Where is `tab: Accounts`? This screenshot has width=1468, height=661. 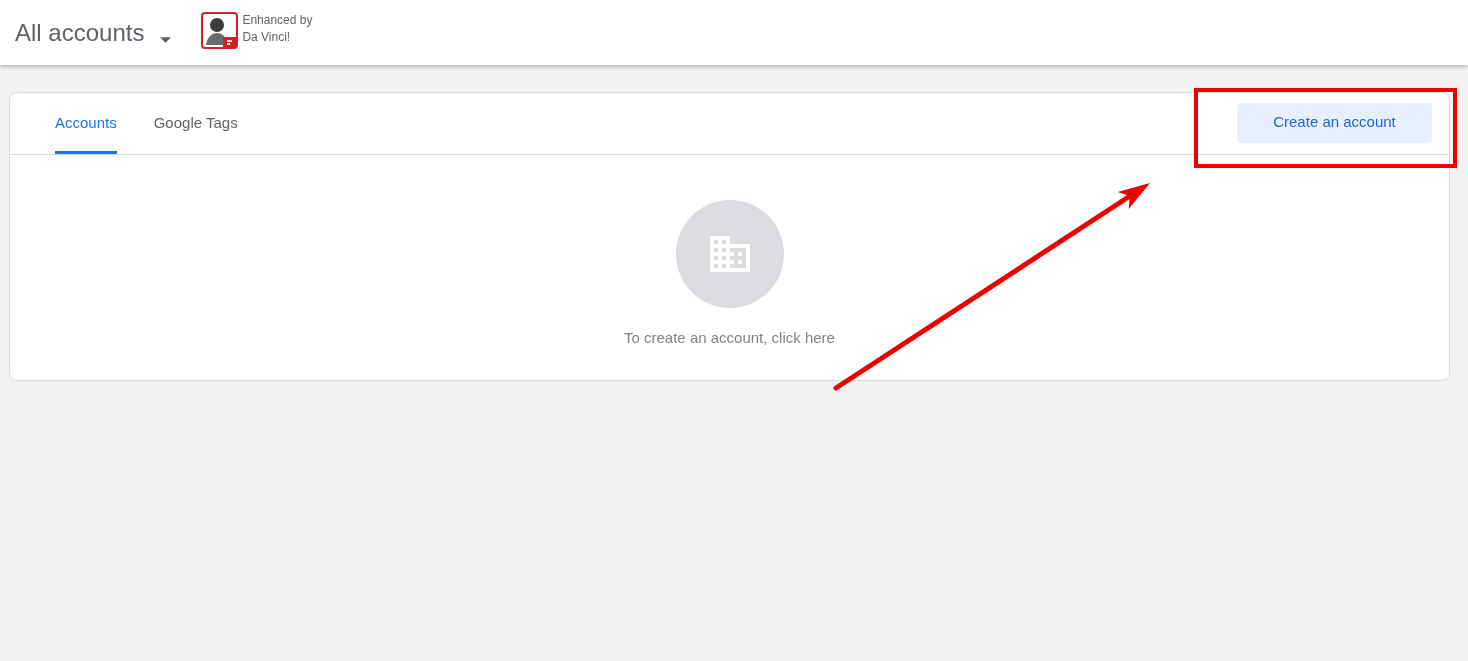 tab: Accounts is located at coordinates (86, 123).